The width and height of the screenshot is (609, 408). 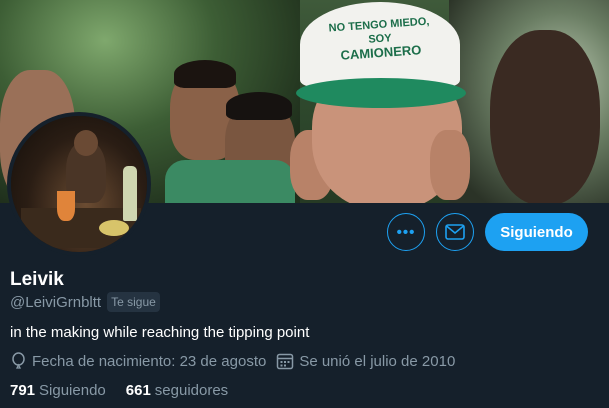 I want to click on following-button: Siguiendo, so click(x=536, y=232).